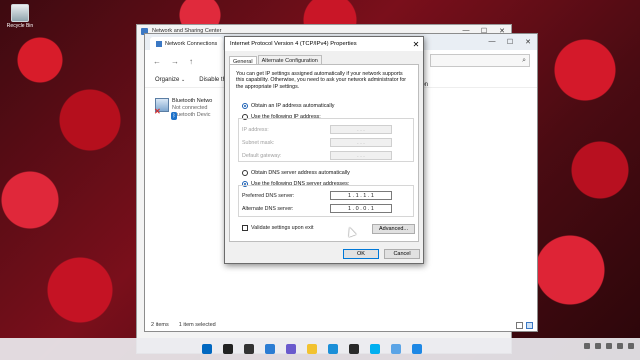 The height and width of the screenshot is (360, 640). Describe the element at coordinates (192, 101) in the screenshot. I see `adapter-name: Bluetooth Netwo` at that location.